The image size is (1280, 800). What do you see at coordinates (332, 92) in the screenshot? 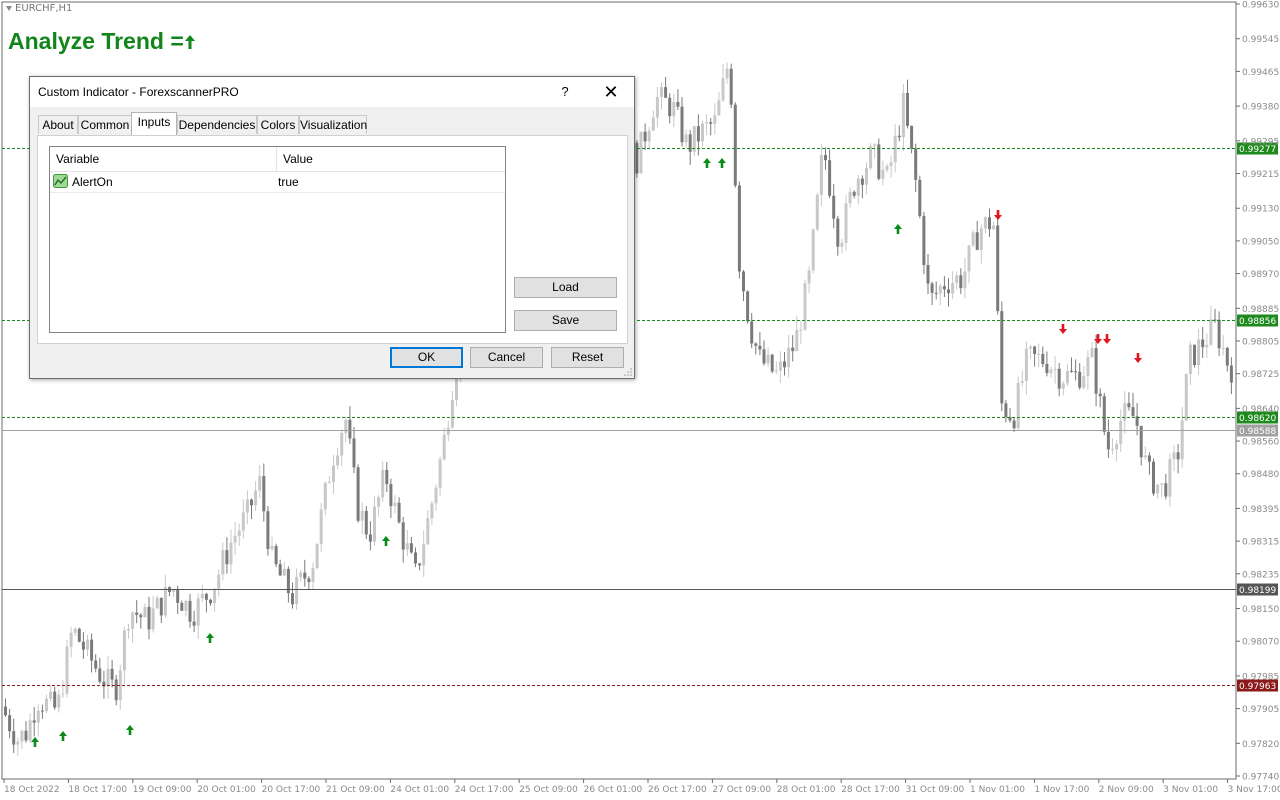
I see `dialog-titlebar: Custom Indicator - ForexscannerPRO ? ✕` at bounding box center [332, 92].